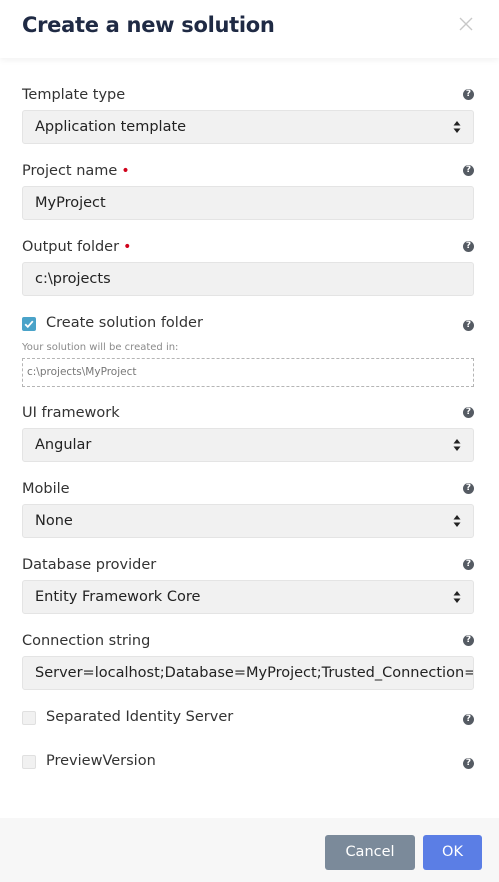  I want to click on template-type-field: Template type ? Application template, so click(248, 117).